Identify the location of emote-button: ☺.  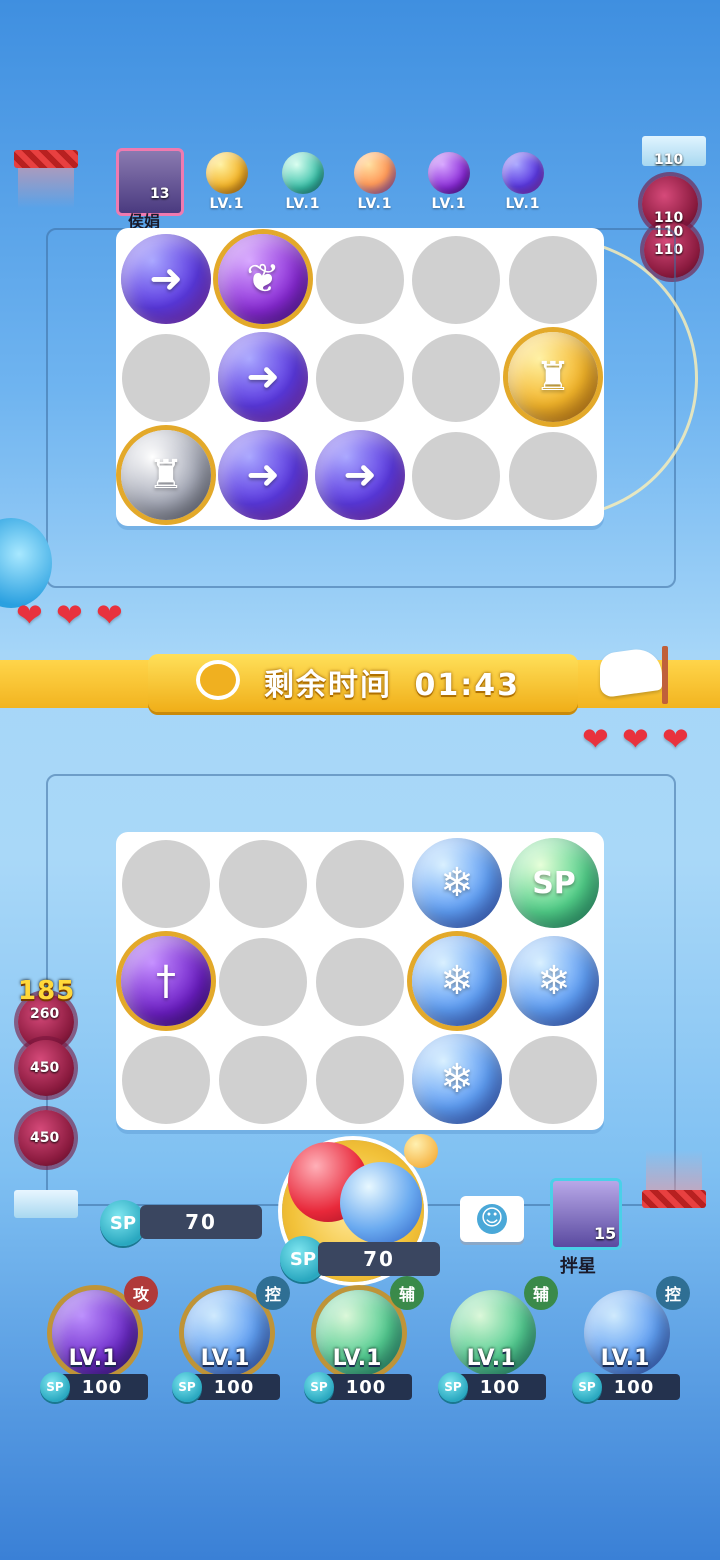
(492, 1219).